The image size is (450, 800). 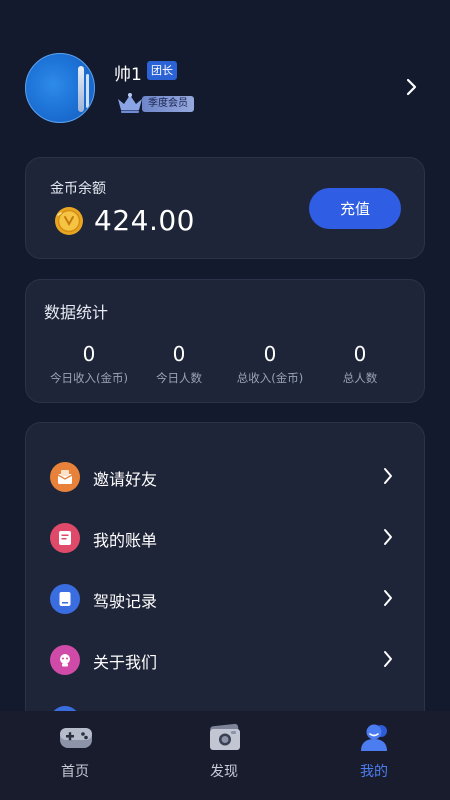 I want to click on stat-total-income: 0 总收入(金币), so click(x=270, y=364).